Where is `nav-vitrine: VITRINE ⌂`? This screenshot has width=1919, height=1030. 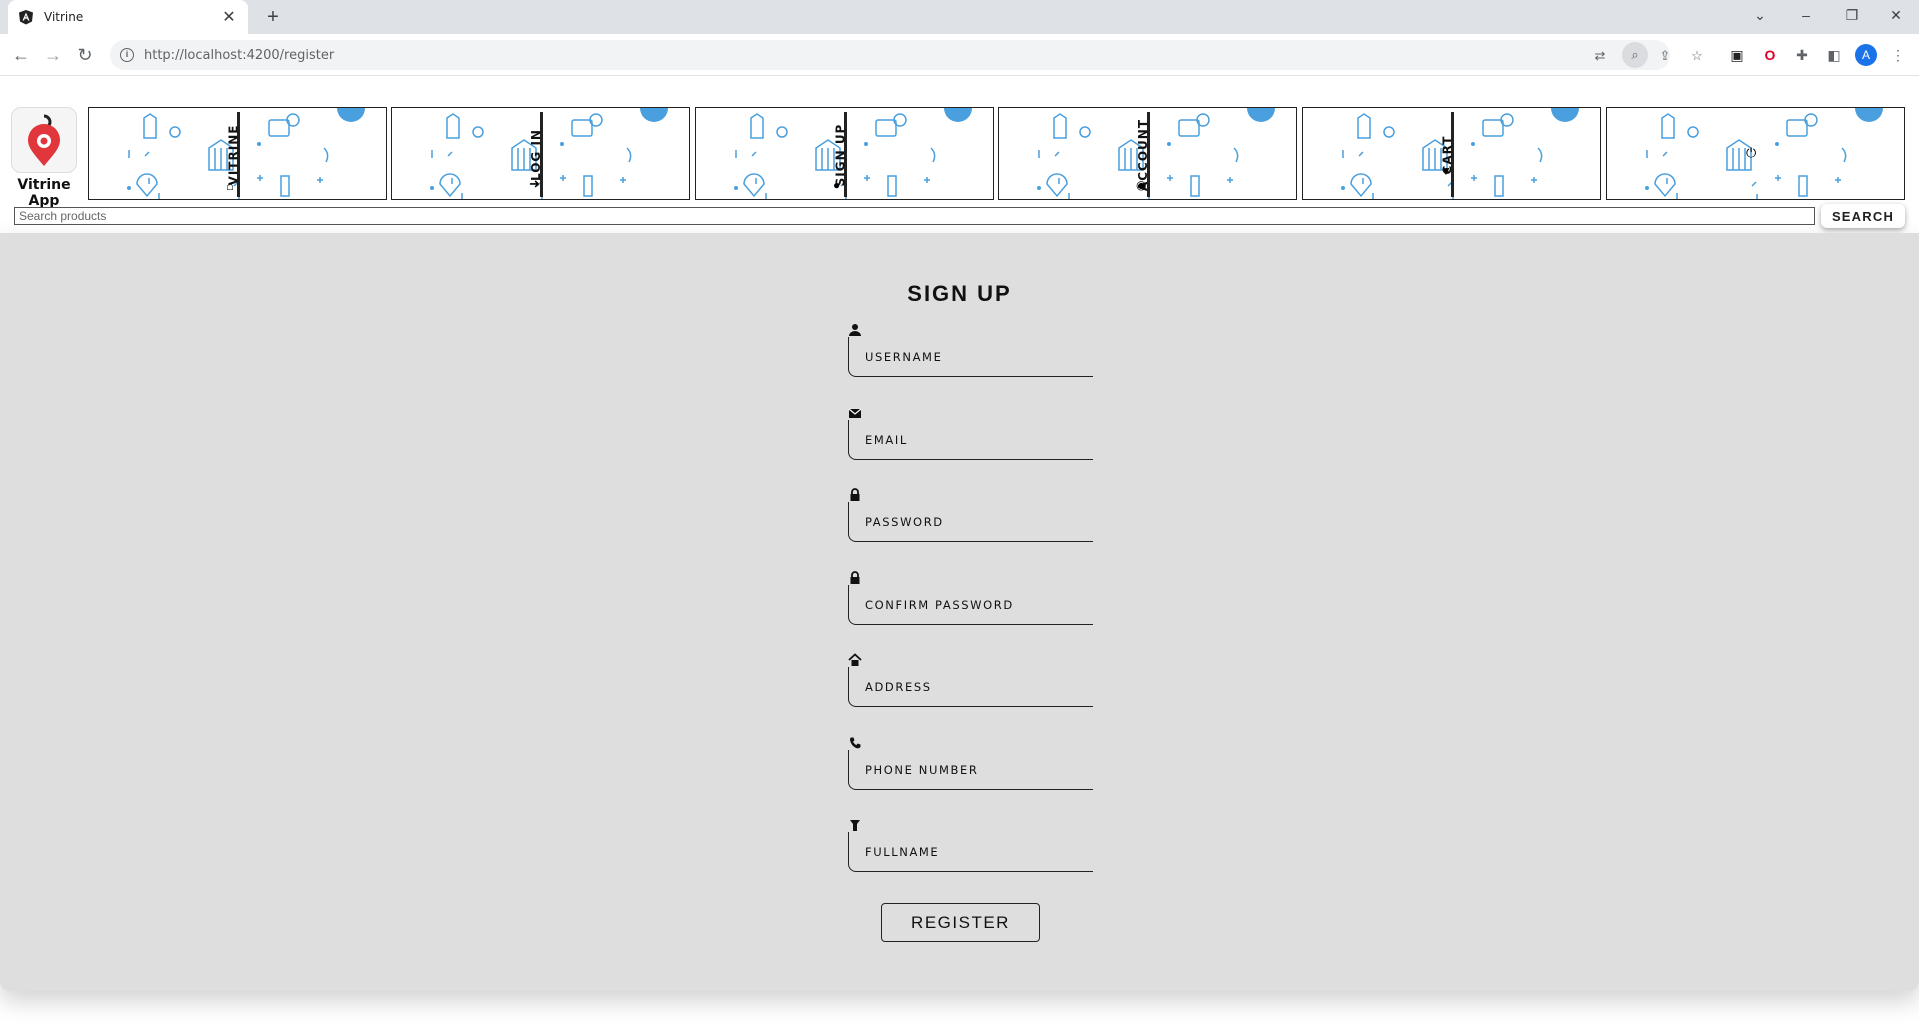
nav-vitrine: VITRINE ⌂ is located at coordinates (237, 153).